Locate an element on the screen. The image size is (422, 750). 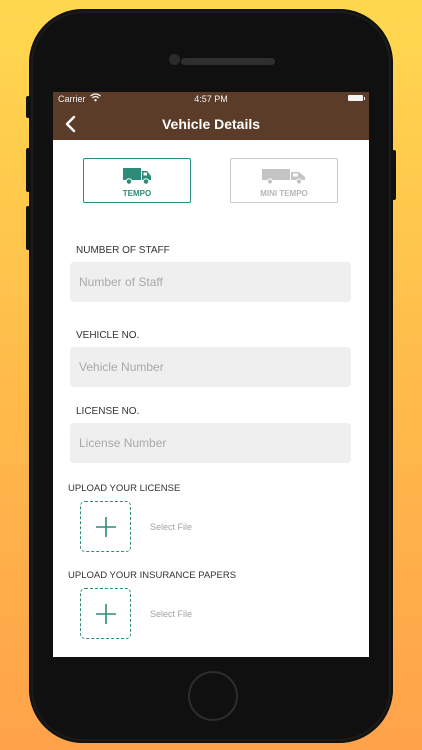
home-button is located at coordinates (213, 696).